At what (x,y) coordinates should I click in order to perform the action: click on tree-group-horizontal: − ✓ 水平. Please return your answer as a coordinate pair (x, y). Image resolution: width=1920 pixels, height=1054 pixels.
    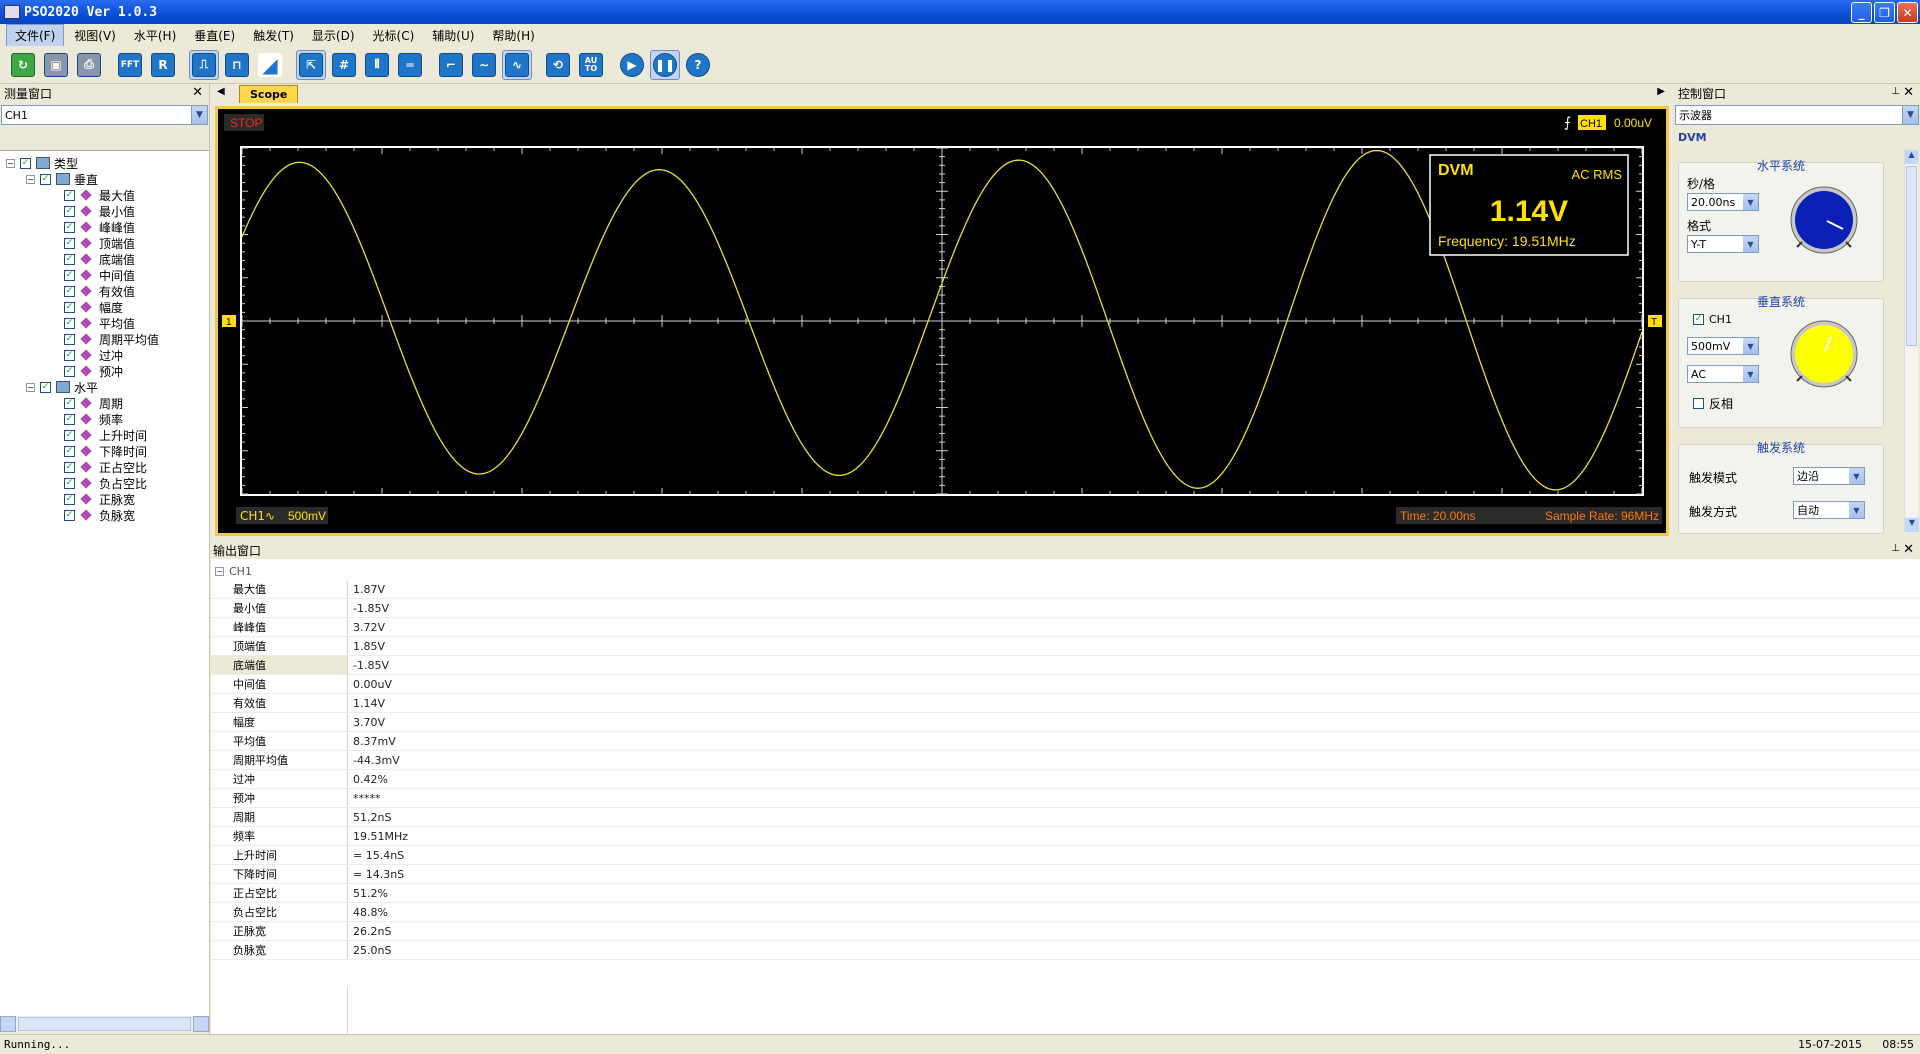
    Looking at the image, I should click on (62, 387).